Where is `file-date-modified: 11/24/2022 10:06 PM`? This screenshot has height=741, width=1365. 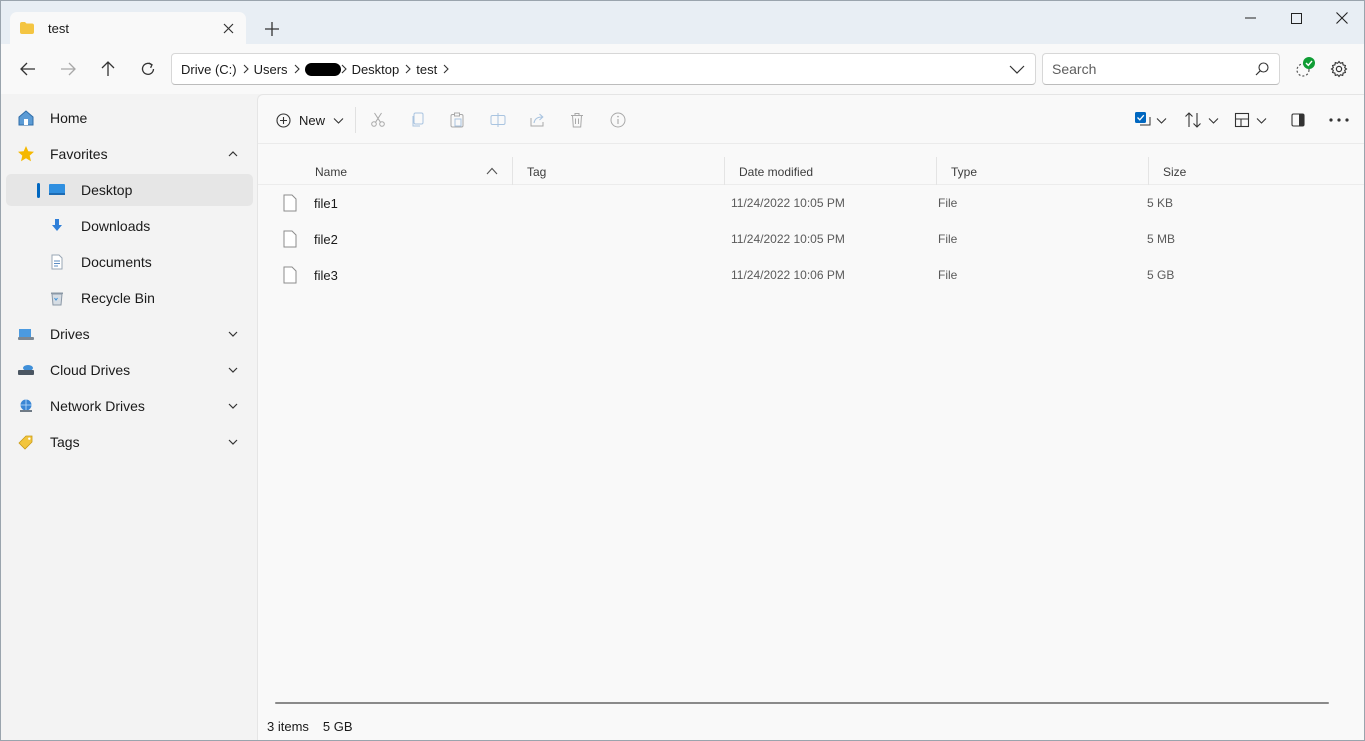
file-date-modified: 11/24/2022 10:06 PM is located at coordinates (788, 275).